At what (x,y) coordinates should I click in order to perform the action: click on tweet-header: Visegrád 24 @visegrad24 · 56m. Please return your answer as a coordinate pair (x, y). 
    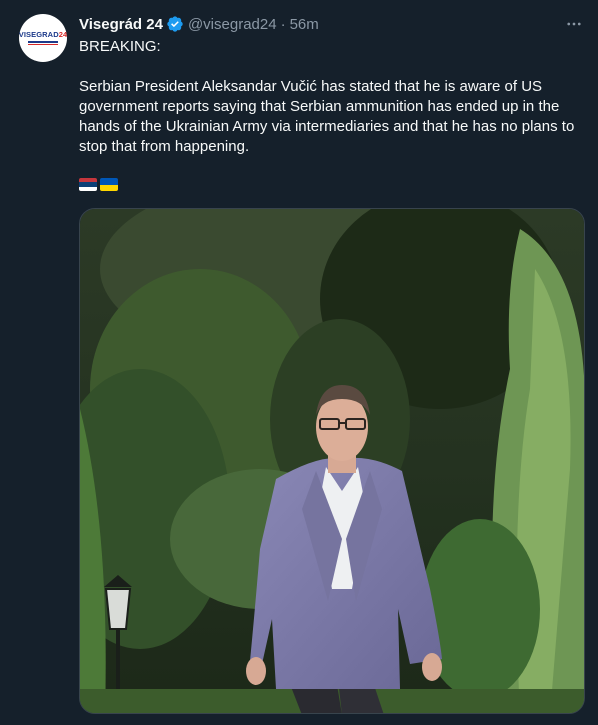
    Looking at the image, I should click on (308, 24).